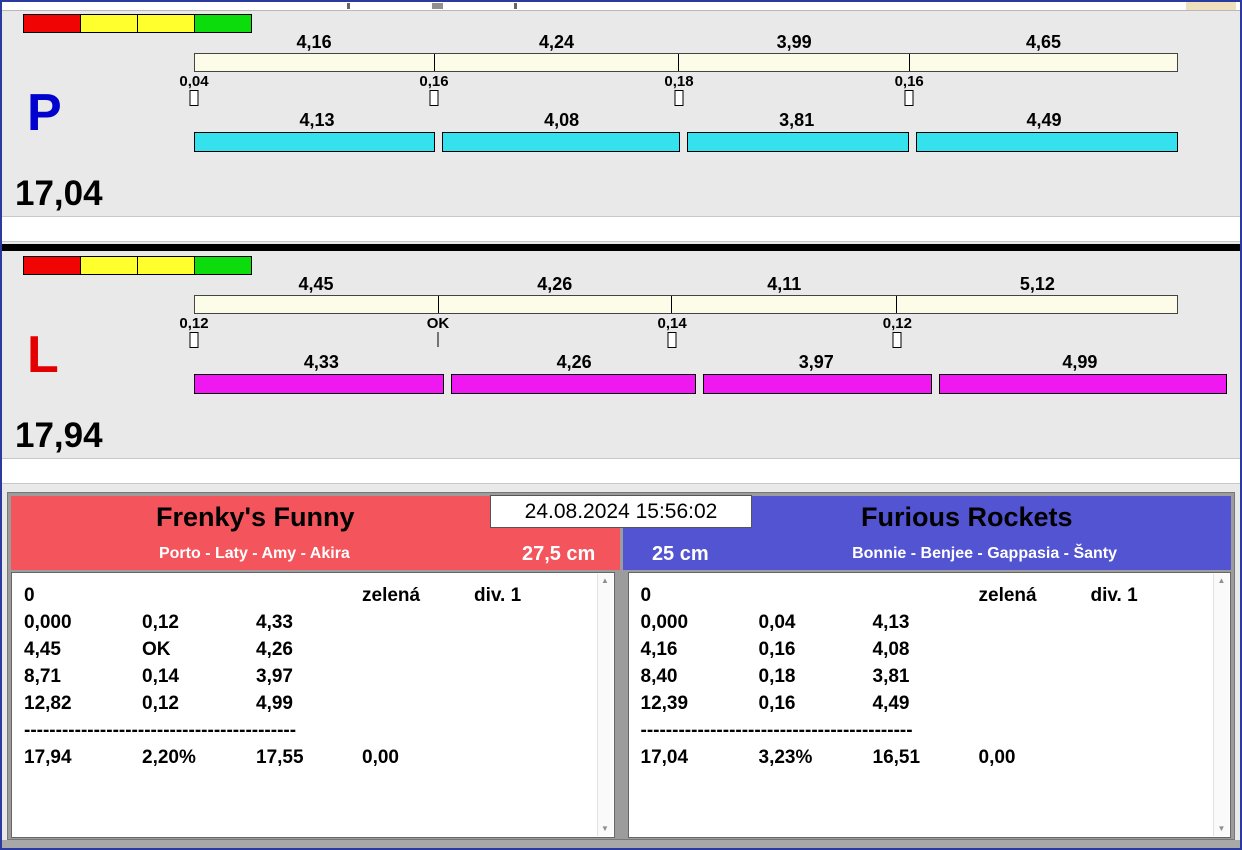  I want to click on lane-bars: 4,16 4,24 3,99 4,65 0,04 0,16 0,18 0,16, so click(707, 92).